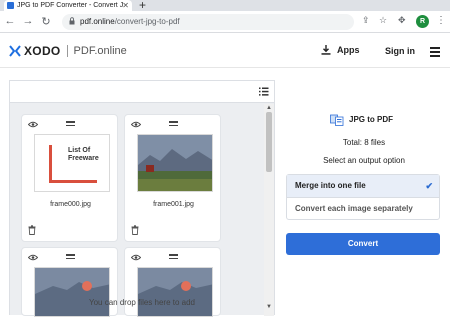  I want to click on download-icon, so click(326, 50).